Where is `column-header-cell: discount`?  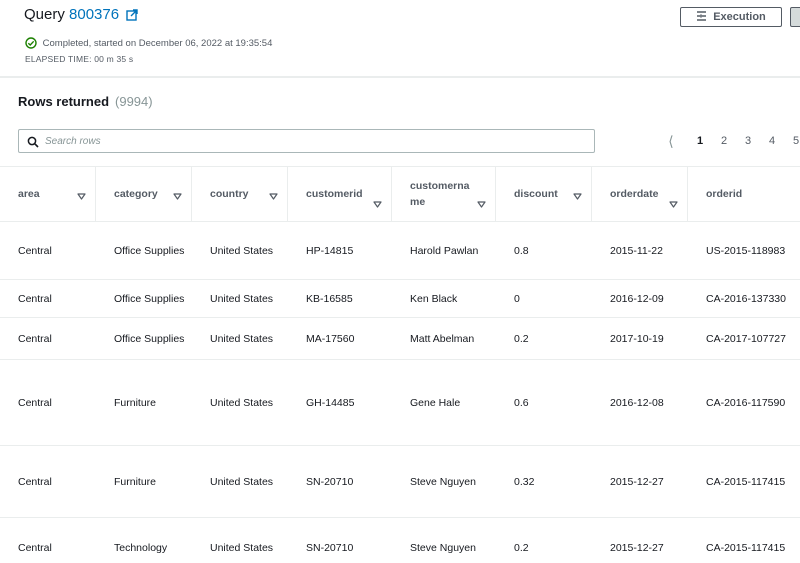
column-header-cell: discount is located at coordinates (544, 194).